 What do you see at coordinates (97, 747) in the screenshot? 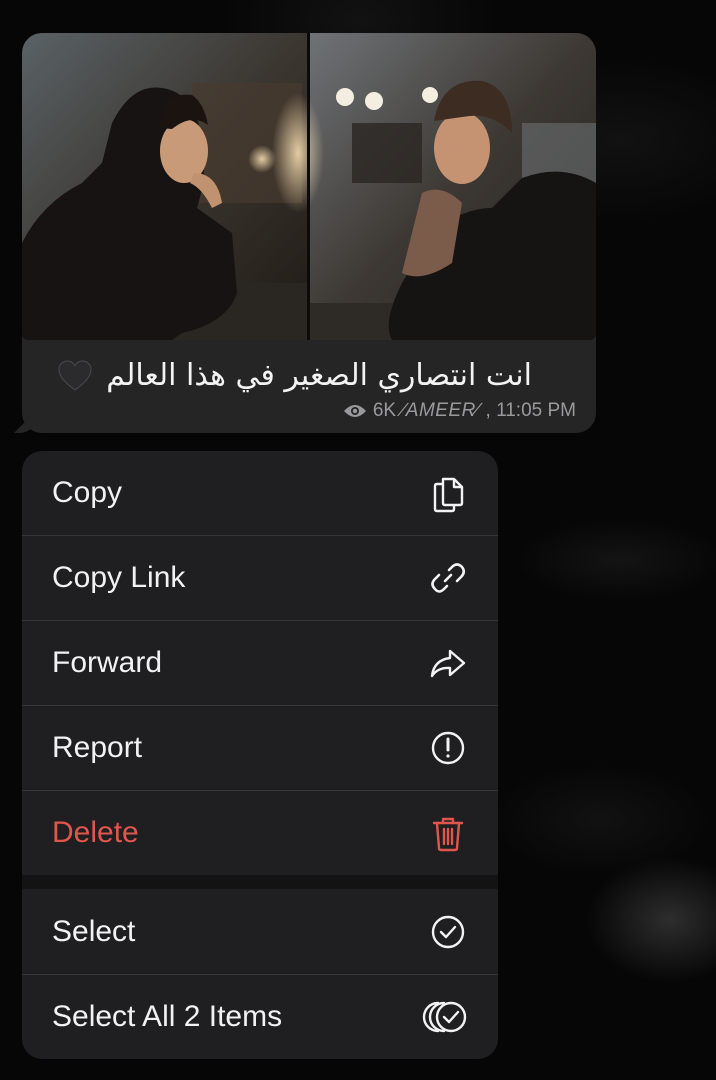
I see `menu-item-label: Report` at bounding box center [97, 747].